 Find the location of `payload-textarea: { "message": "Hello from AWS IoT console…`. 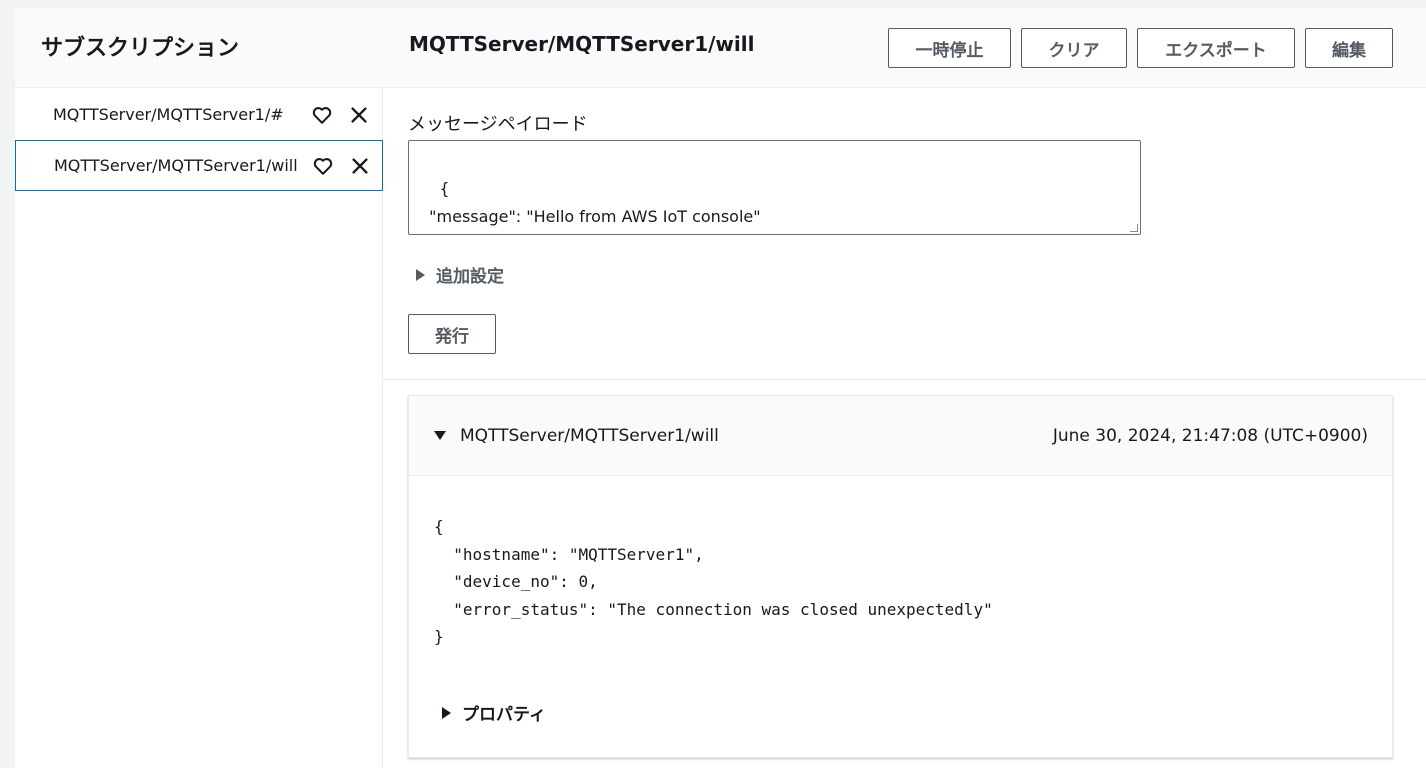

payload-textarea: { "message": "Hello from AWS IoT console… is located at coordinates (774, 187).